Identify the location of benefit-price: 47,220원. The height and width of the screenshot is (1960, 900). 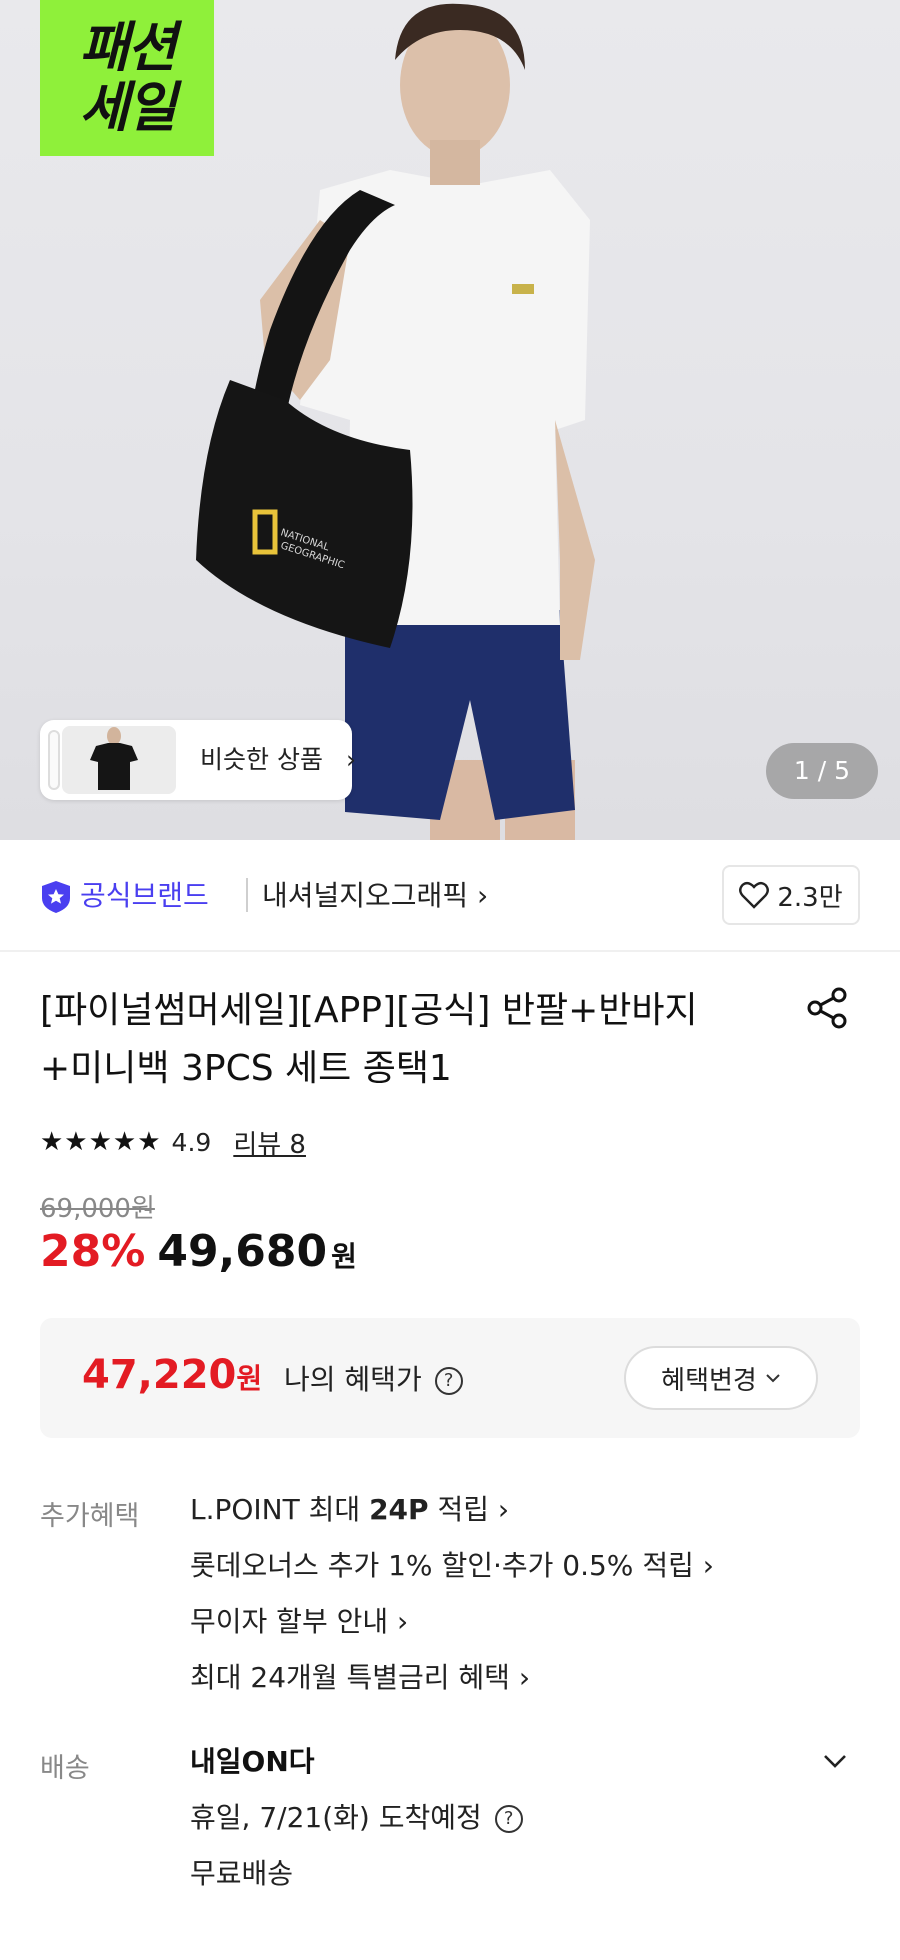
(172, 1375).